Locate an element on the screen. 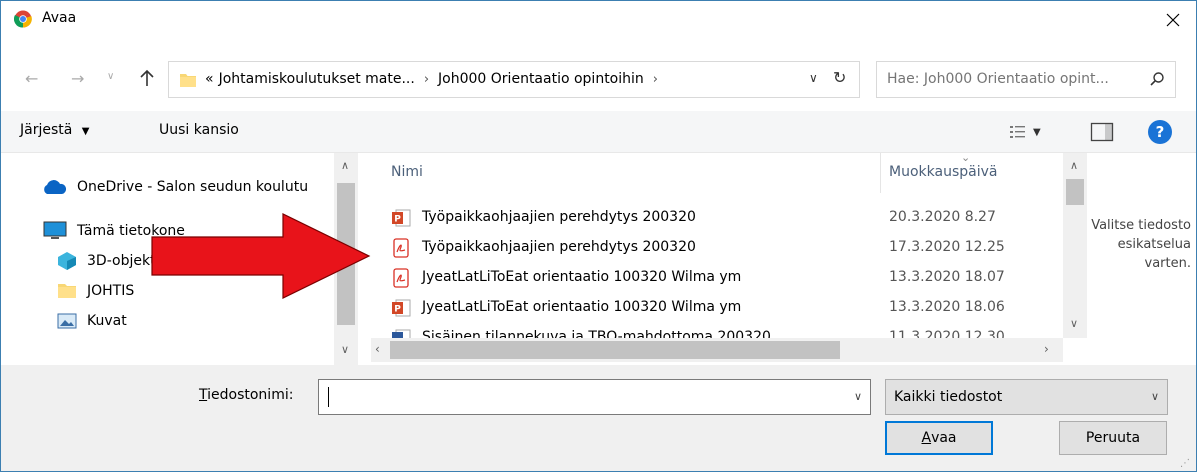  cancel-button: Peruuta is located at coordinates (1113, 438).